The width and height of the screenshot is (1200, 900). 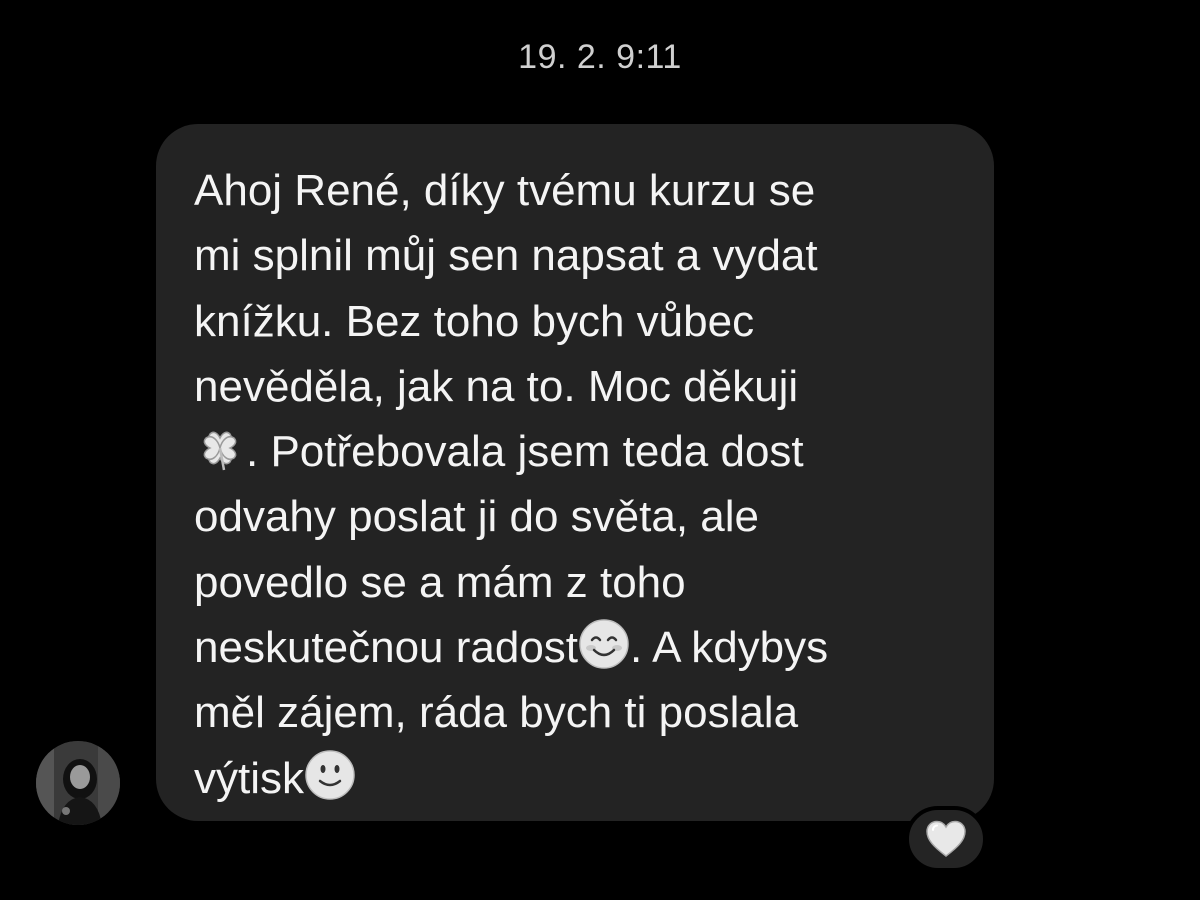 What do you see at coordinates (220, 448) in the screenshot?
I see `four-leaf-clover-icon` at bounding box center [220, 448].